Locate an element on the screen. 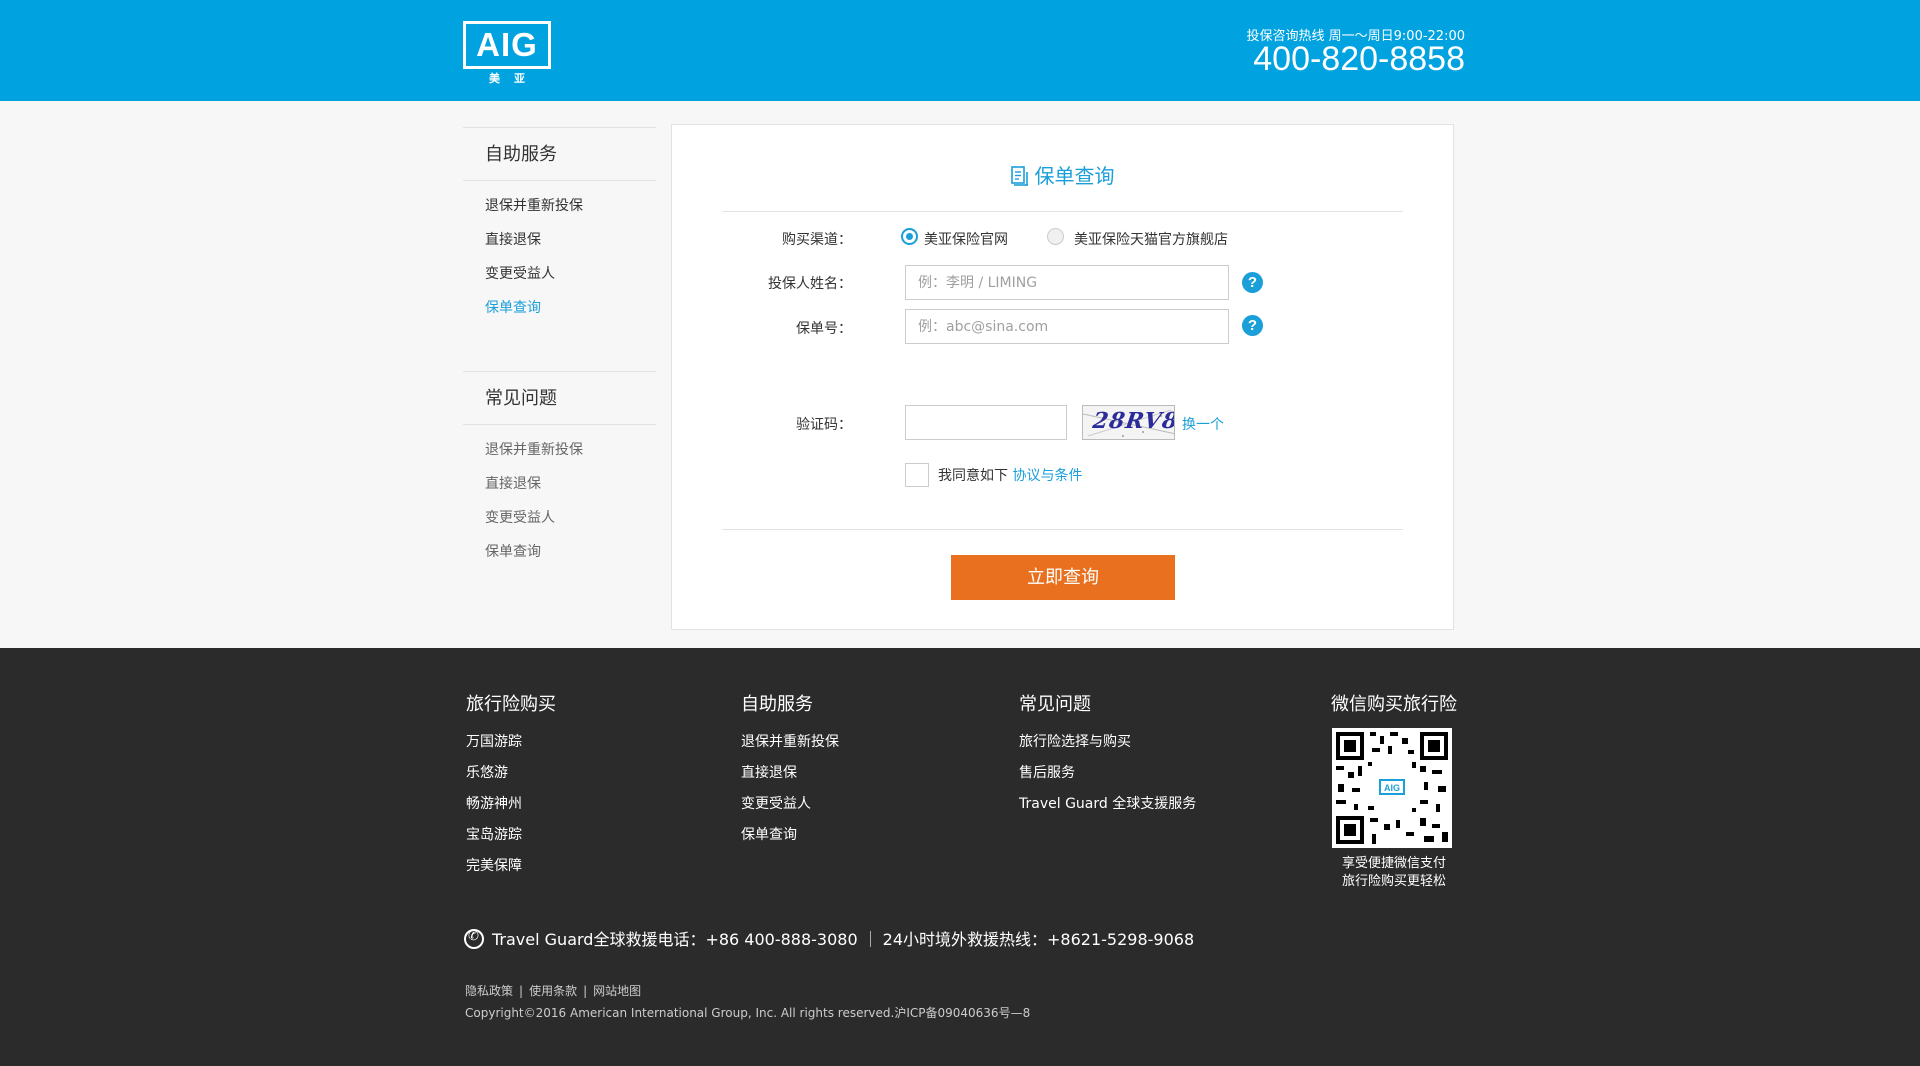 The width and height of the screenshot is (1920, 1066). svg-text: AIG is located at coordinates (1392, 788).